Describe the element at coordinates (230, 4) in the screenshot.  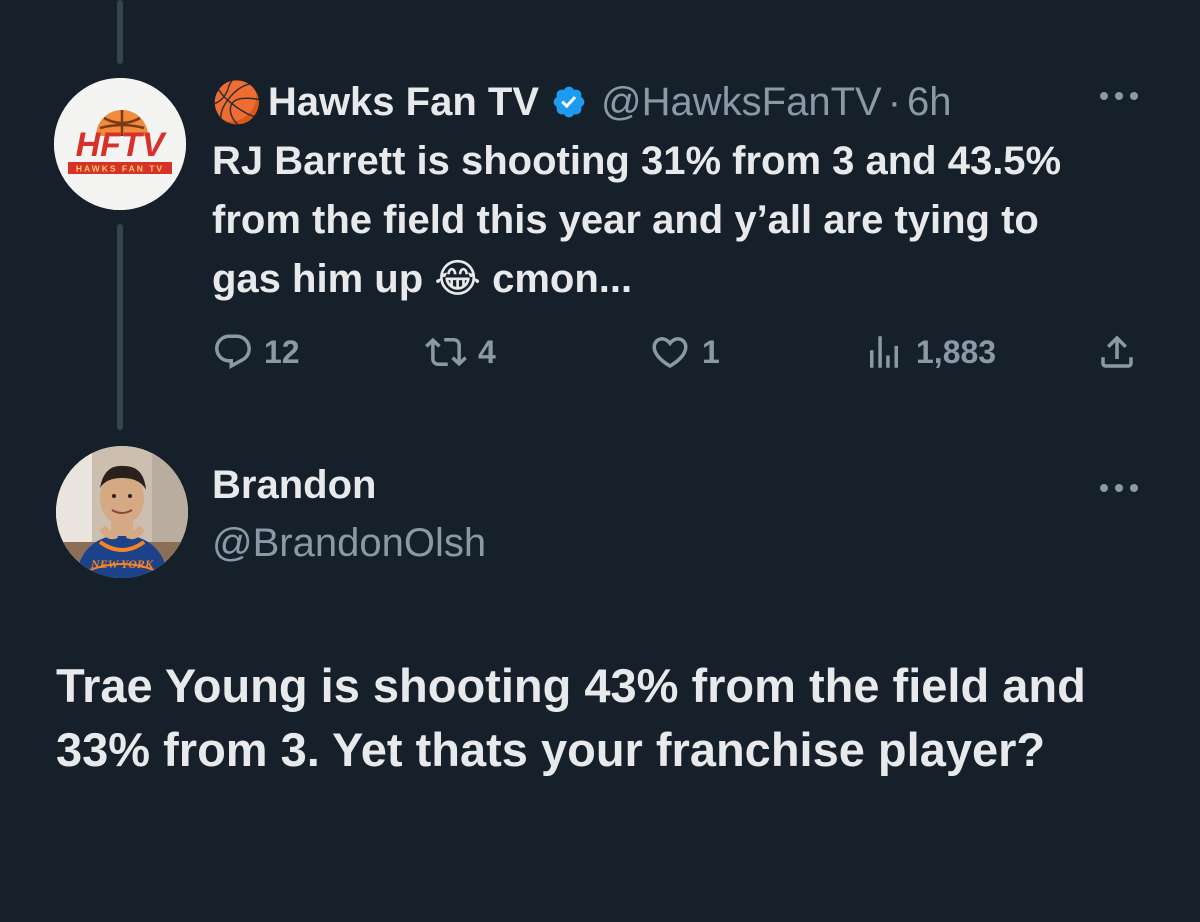
I see `previous-reply-icon` at that location.